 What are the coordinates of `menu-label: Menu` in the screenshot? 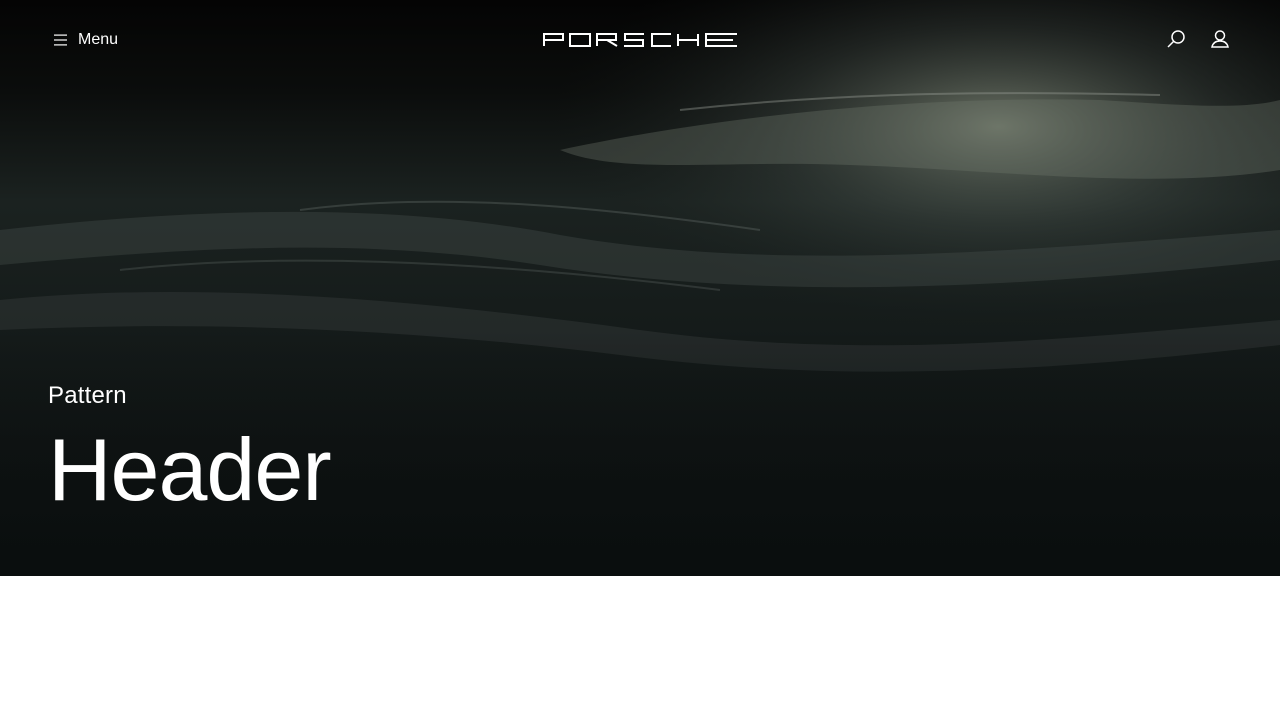 It's located at (98, 39).